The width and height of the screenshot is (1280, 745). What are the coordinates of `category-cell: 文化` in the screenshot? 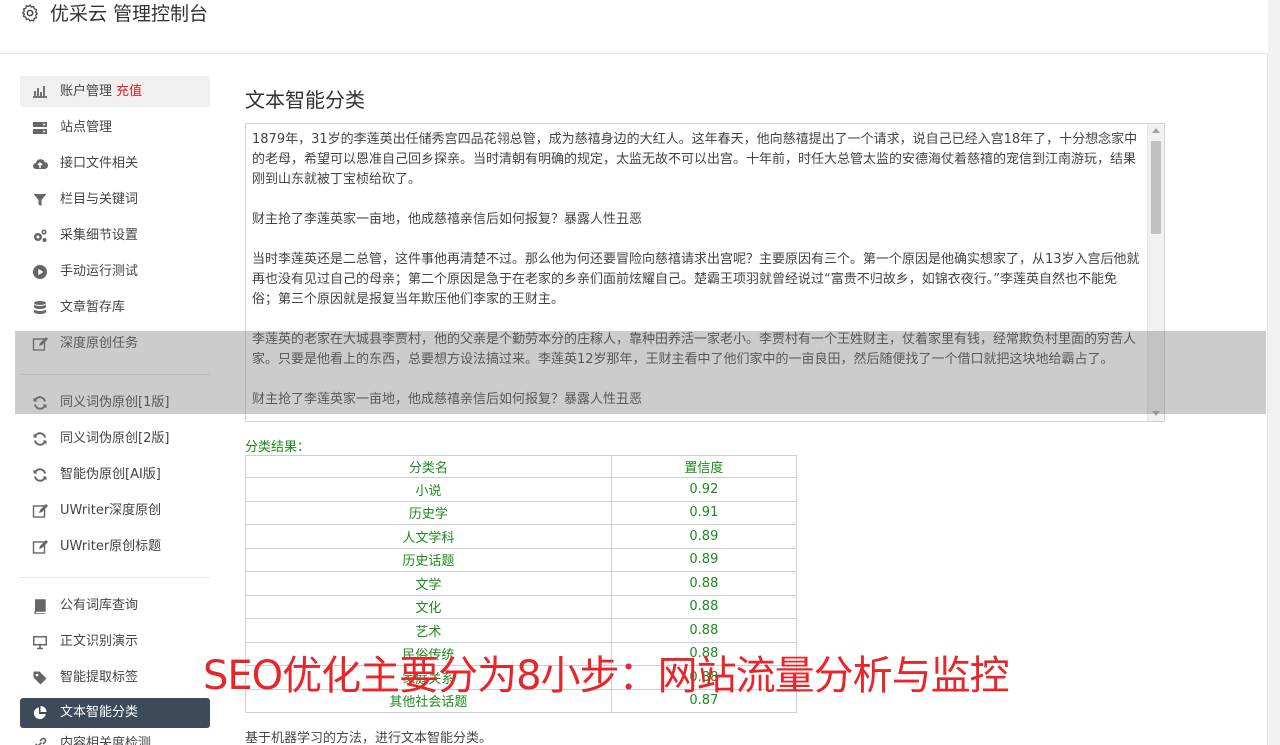 It's located at (428, 606).